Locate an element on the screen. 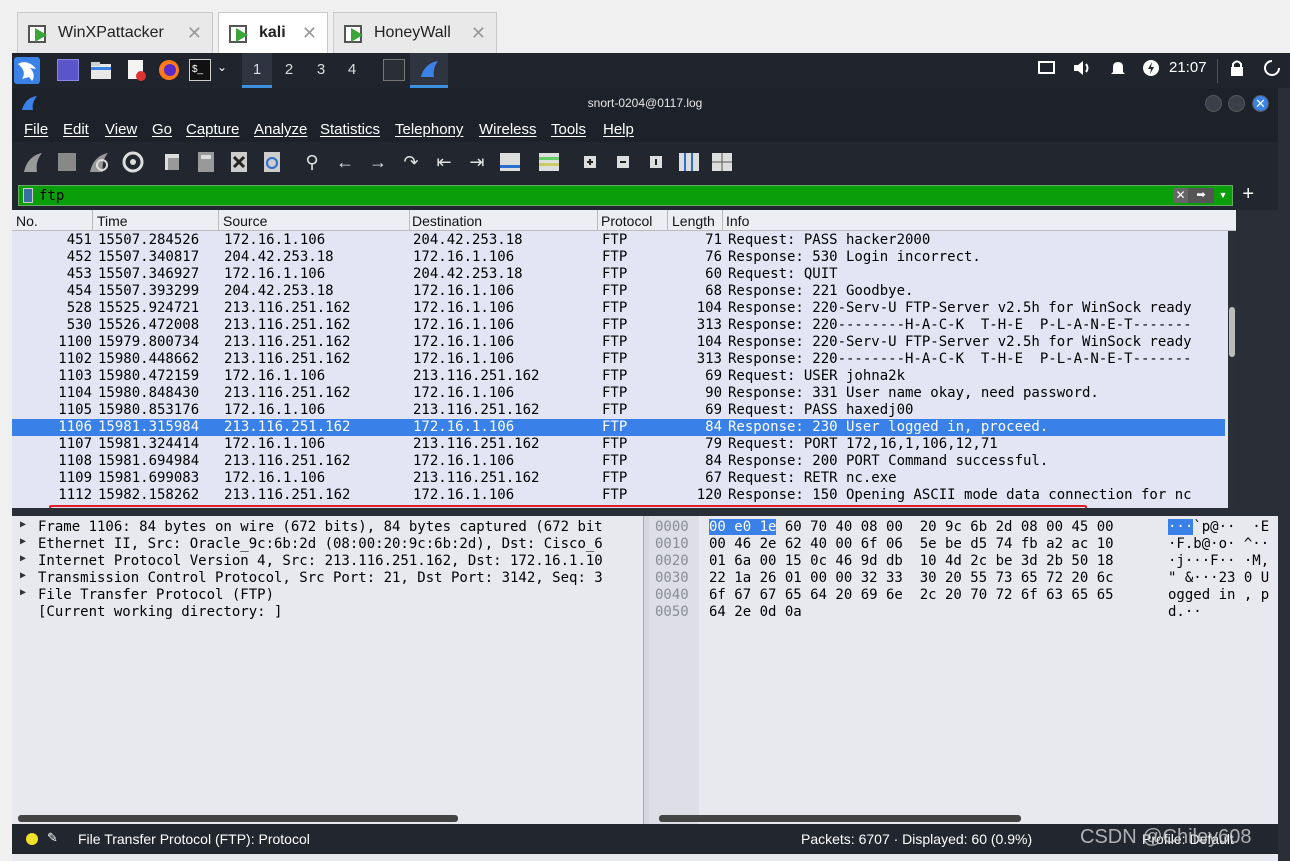  menu-file: File is located at coordinates (36, 129).